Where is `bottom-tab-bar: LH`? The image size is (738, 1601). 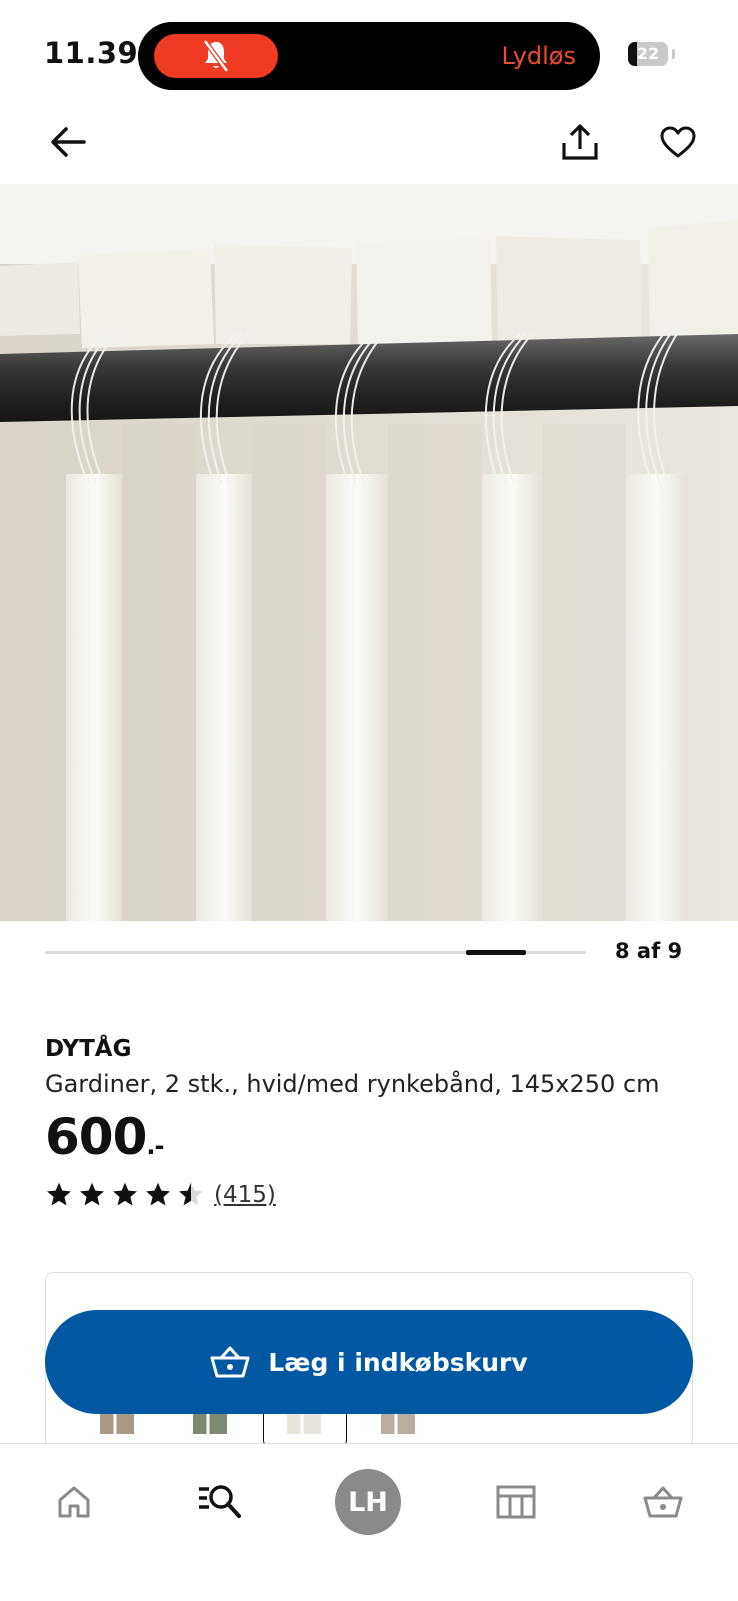 bottom-tab-bar: LH is located at coordinates (369, 1522).